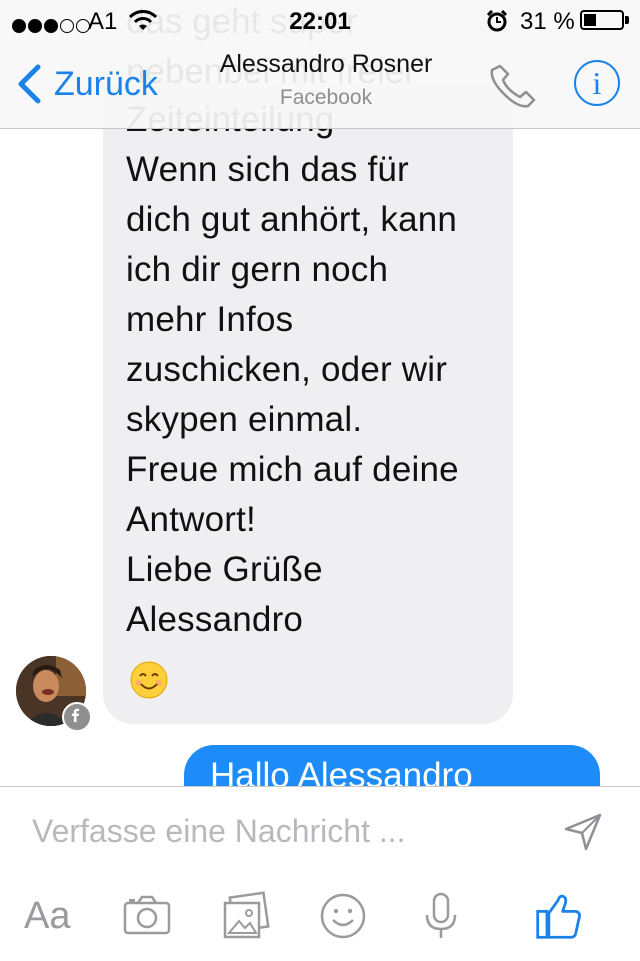  I want to click on message-line: dich gut anhört, kann, so click(292, 219).